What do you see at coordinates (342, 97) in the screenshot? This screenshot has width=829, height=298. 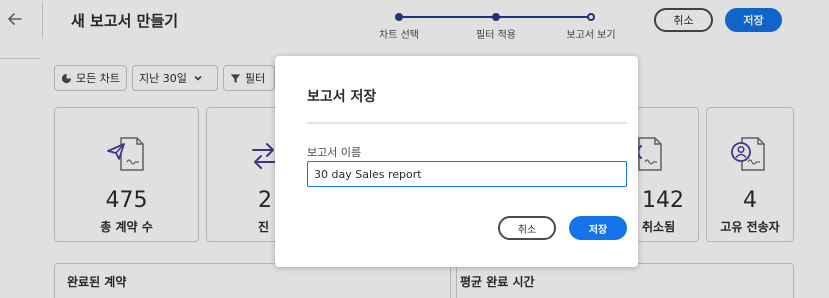 I see `dialog-title: 보고서 저장` at bounding box center [342, 97].